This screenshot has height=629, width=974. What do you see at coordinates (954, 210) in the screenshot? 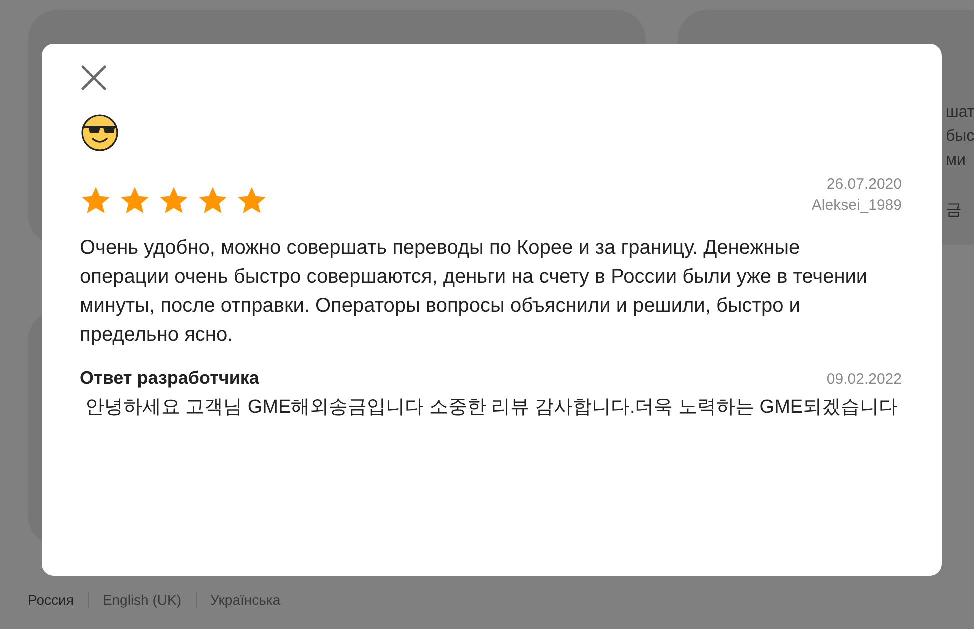
I see `review-text: 금` at bounding box center [954, 210].